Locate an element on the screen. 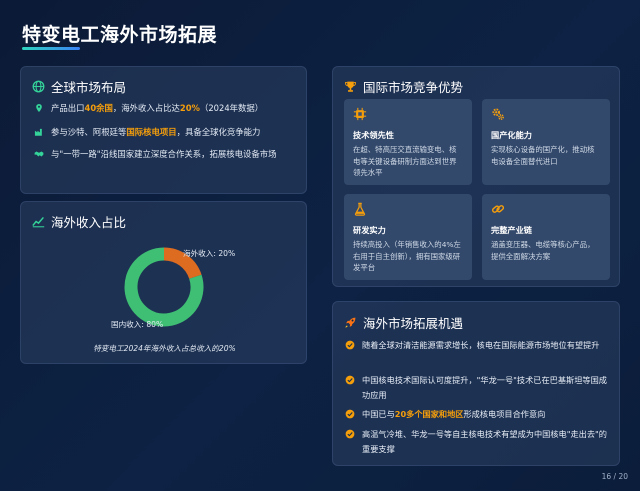 The width and height of the screenshot is (640, 491). body-text: ，具备全球化竞争能力 is located at coordinates (218, 132).